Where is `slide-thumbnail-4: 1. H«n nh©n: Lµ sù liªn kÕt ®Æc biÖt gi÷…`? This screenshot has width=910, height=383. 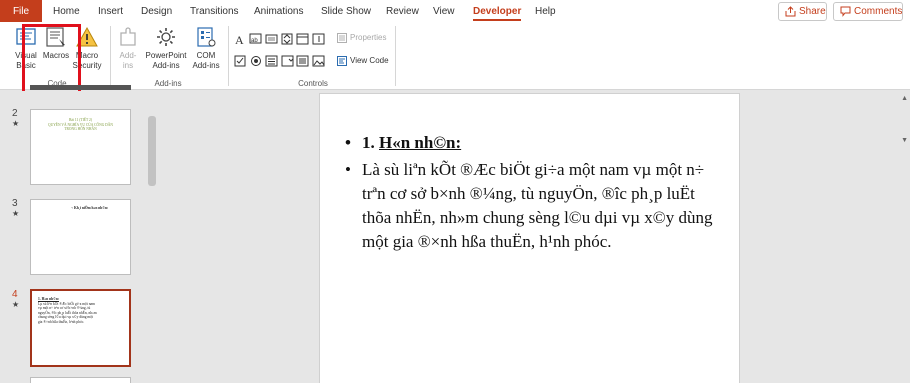
slide-thumbnail-4: 1. H«n nh©n: Lµ sù liªn kÕt ®Æc biÖt gi÷… is located at coordinates (80, 328).